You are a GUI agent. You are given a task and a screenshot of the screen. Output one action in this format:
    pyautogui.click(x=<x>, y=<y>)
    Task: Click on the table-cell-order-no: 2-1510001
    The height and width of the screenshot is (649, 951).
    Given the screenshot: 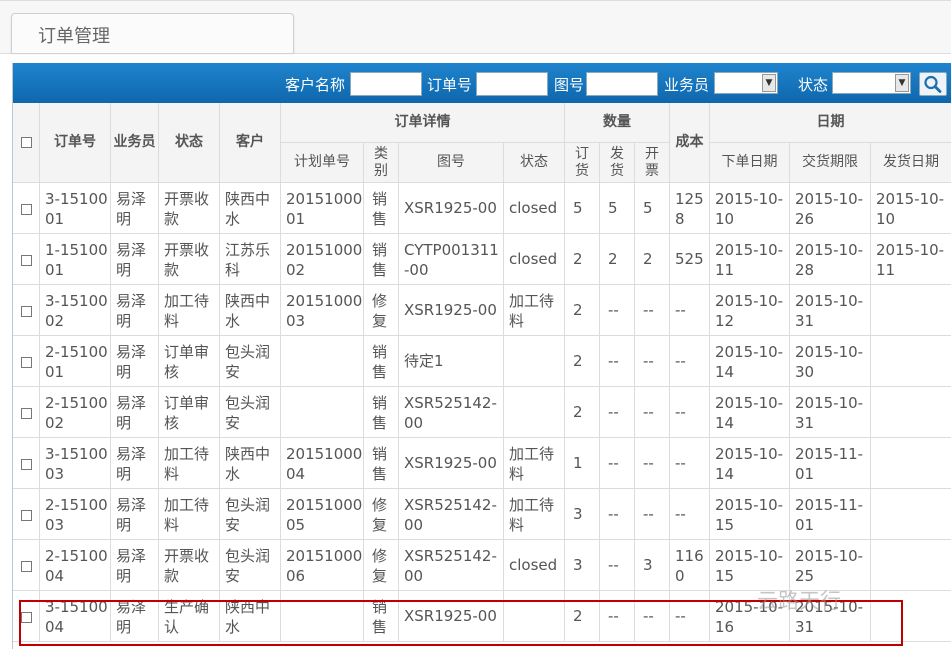 What is the action you would take?
    pyautogui.click(x=75, y=361)
    